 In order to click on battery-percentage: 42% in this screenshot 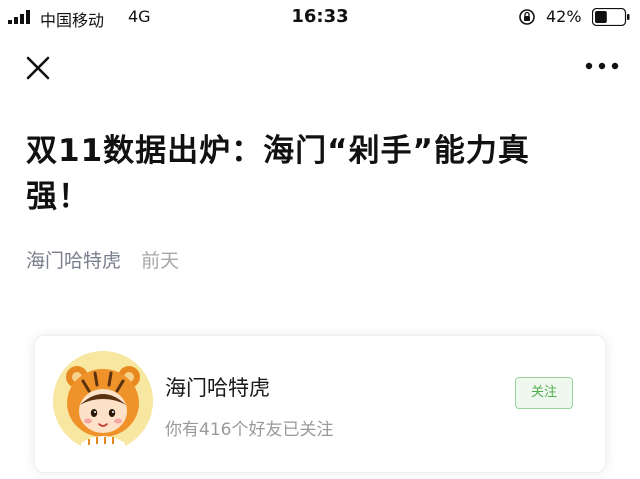, I will do `click(564, 16)`.